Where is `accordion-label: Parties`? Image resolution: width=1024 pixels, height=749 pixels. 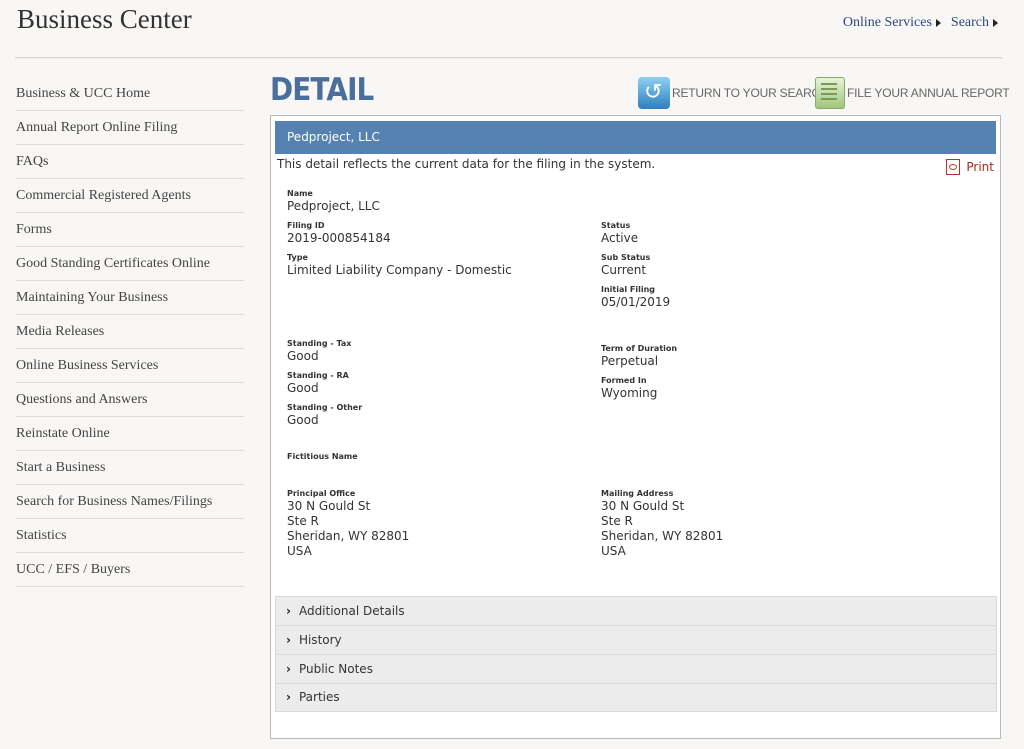 accordion-label: Parties is located at coordinates (319, 697).